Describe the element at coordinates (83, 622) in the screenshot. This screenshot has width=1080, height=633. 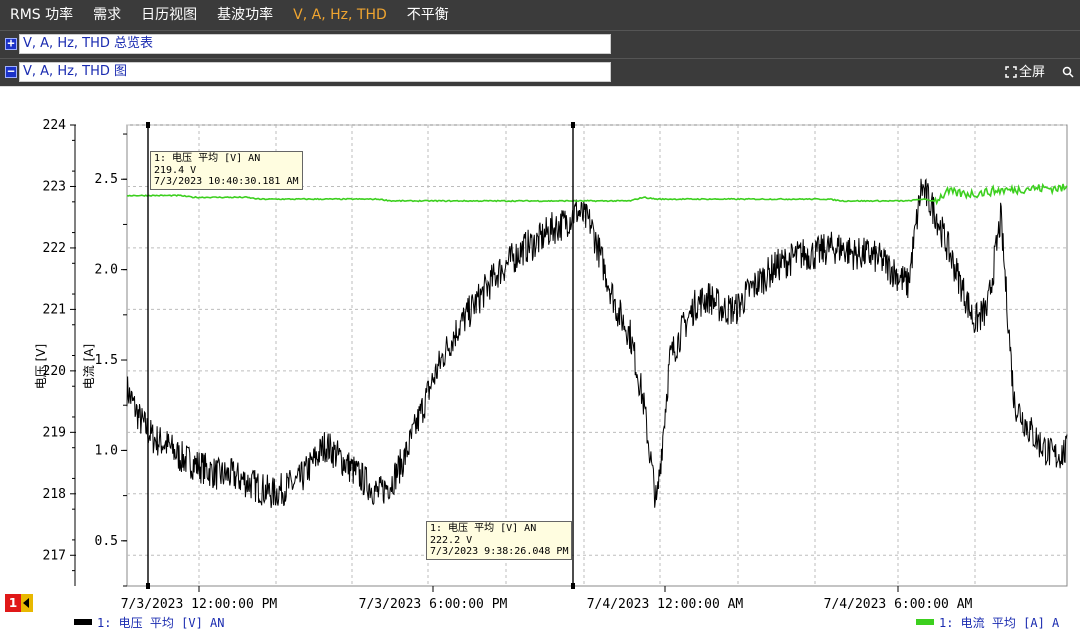
I see `legend-voltage-swatch` at that location.